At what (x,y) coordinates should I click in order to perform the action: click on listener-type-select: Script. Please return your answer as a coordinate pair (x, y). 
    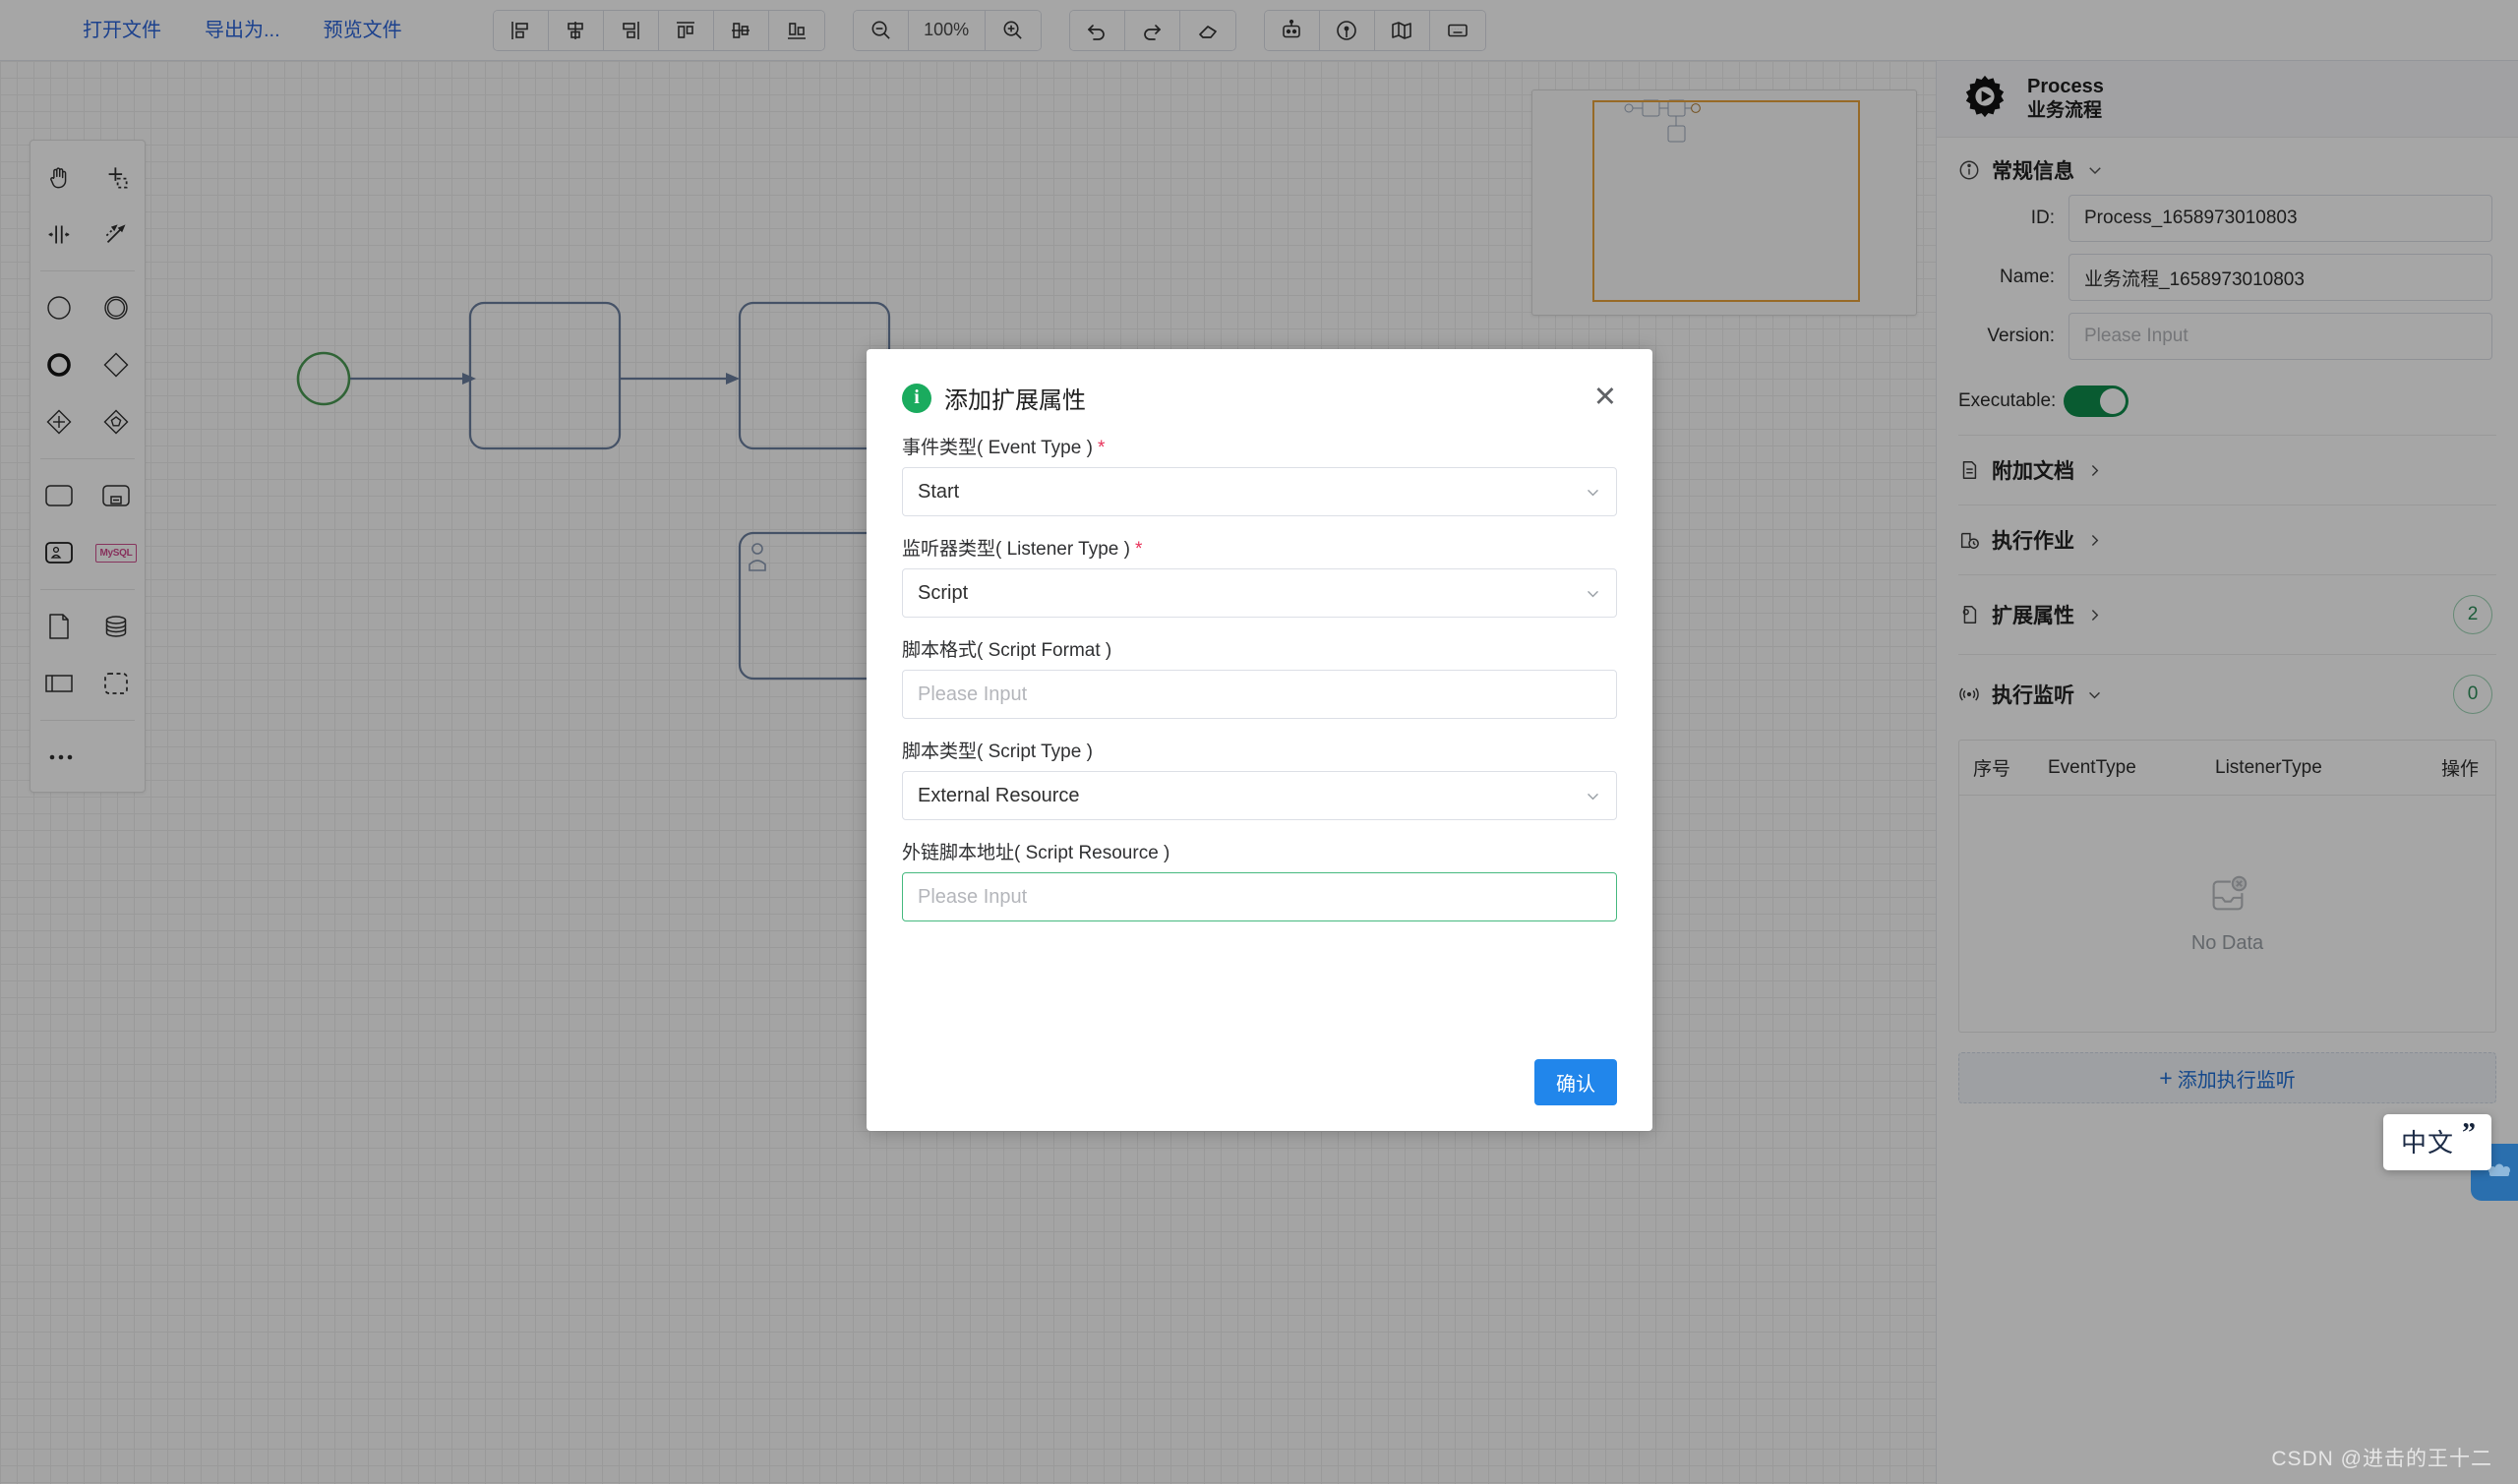
    Looking at the image, I should click on (1259, 593).